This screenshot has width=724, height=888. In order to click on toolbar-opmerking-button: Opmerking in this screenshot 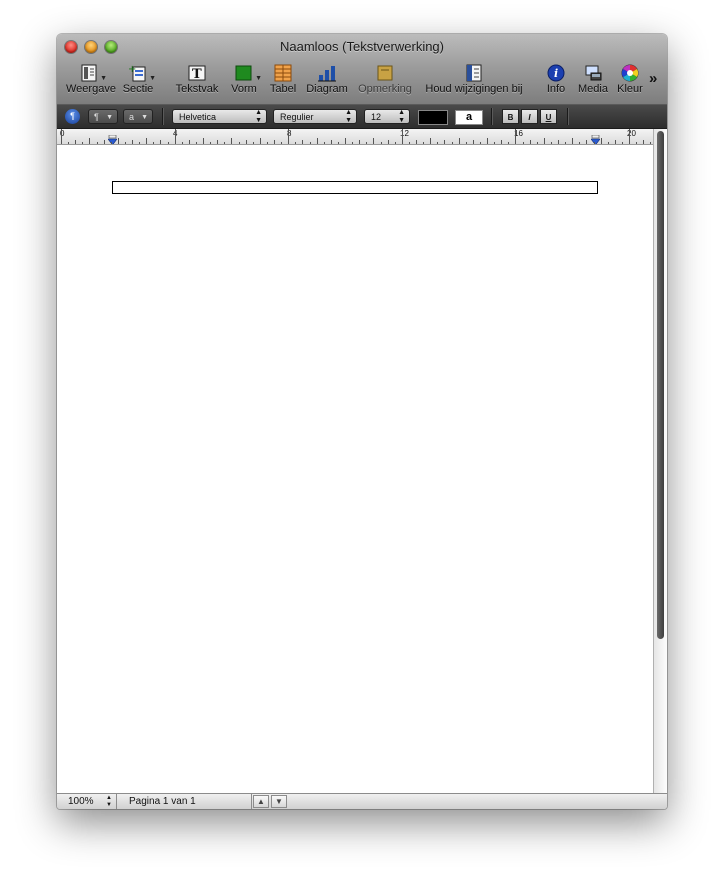, I will do `click(385, 81)`.